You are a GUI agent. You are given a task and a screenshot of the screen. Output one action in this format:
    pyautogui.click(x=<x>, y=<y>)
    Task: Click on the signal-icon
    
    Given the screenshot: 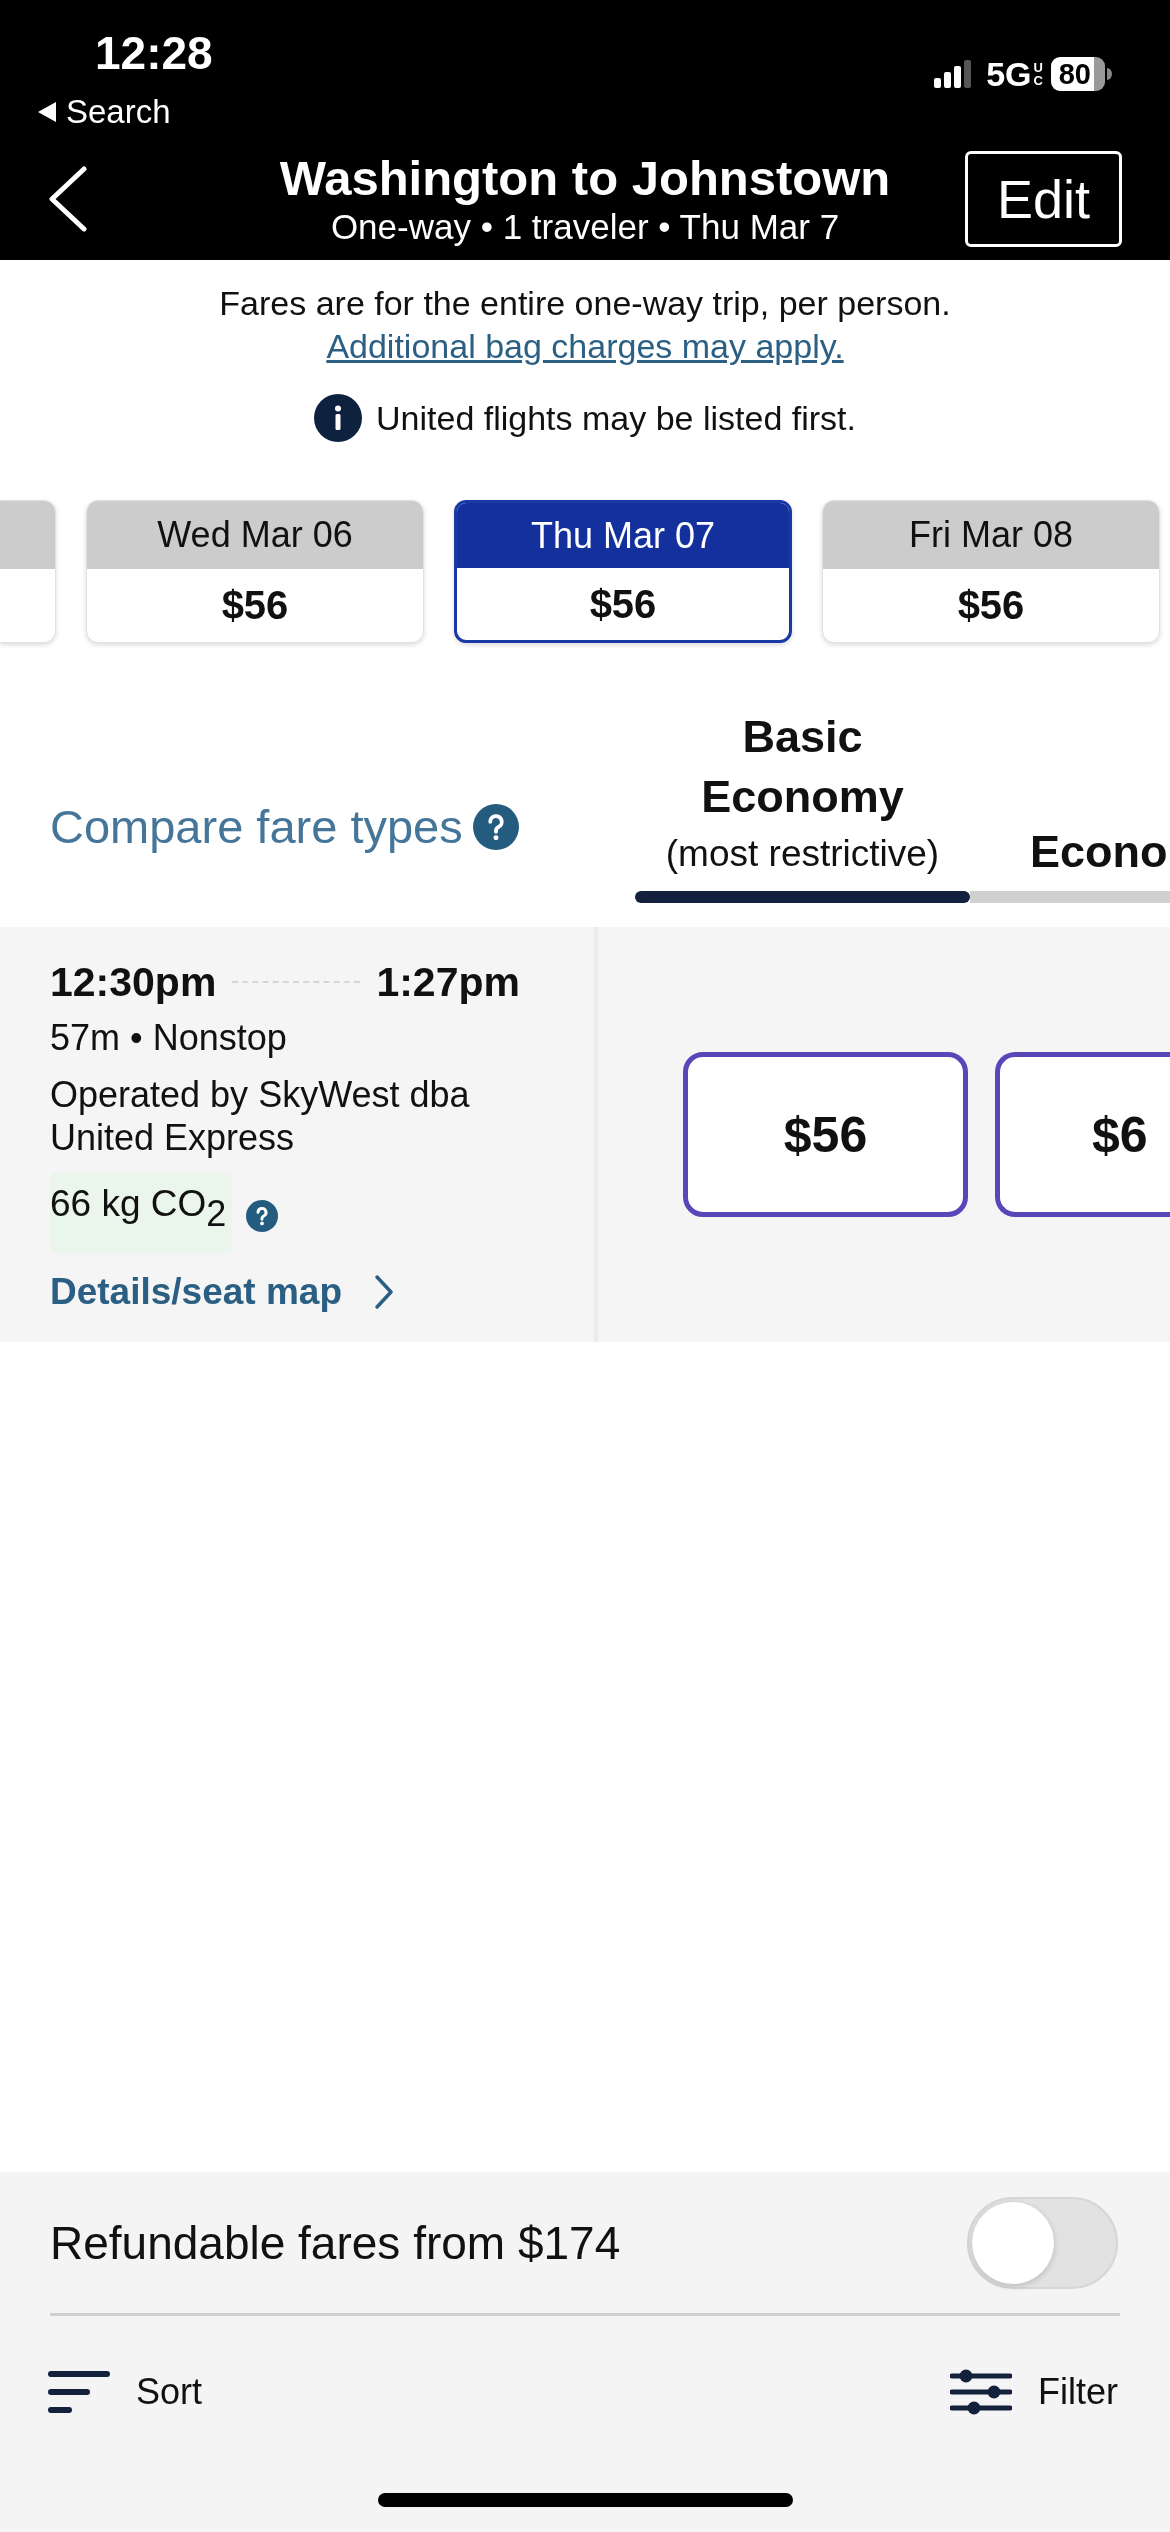 What is the action you would take?
    pyautogui.click(x=953, y=74)
    